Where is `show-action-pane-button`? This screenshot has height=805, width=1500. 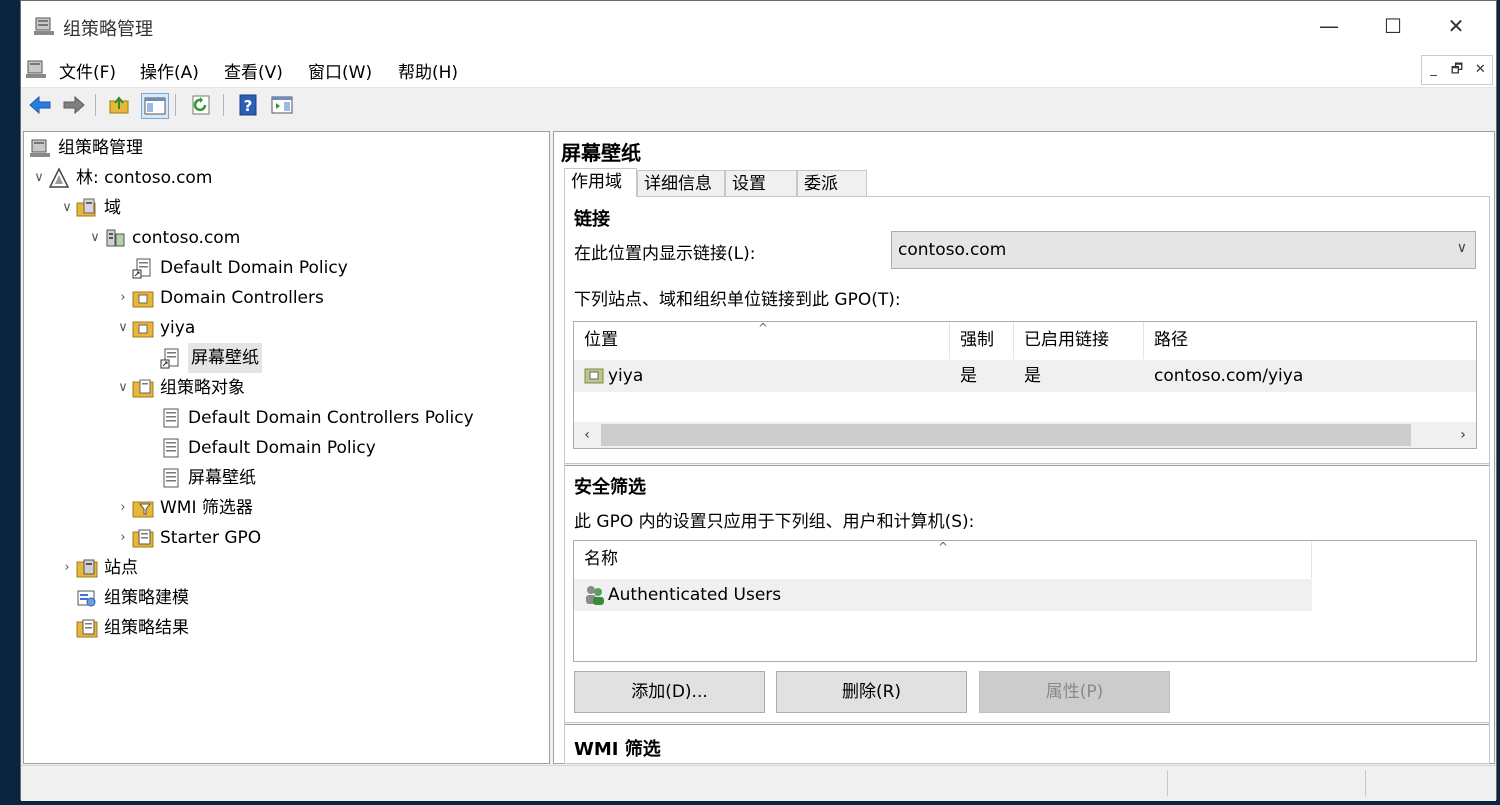 show-action-pane-button is located at coordinates (282, 105).